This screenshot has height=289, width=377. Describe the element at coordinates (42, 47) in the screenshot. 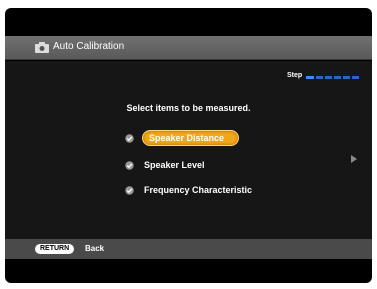

I see `receiver-icon` at that location.